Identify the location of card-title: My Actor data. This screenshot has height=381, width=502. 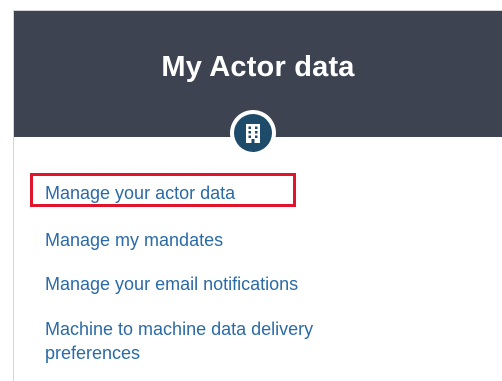
(258, 67).